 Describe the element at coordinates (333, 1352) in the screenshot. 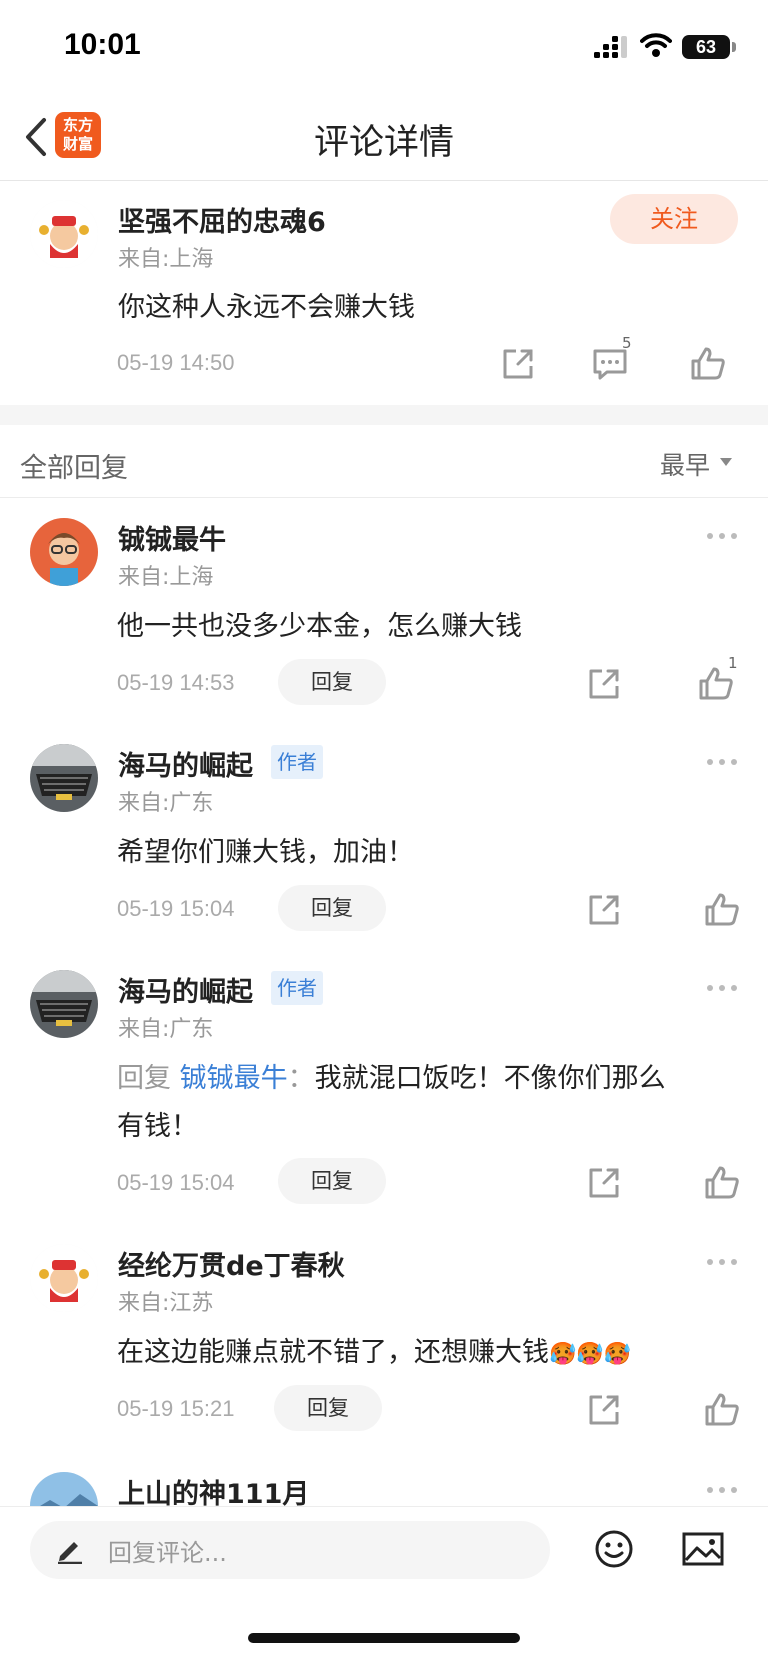

I see `reply-text: 在这边能赚点就不错了，还想赚大钱` at that location.